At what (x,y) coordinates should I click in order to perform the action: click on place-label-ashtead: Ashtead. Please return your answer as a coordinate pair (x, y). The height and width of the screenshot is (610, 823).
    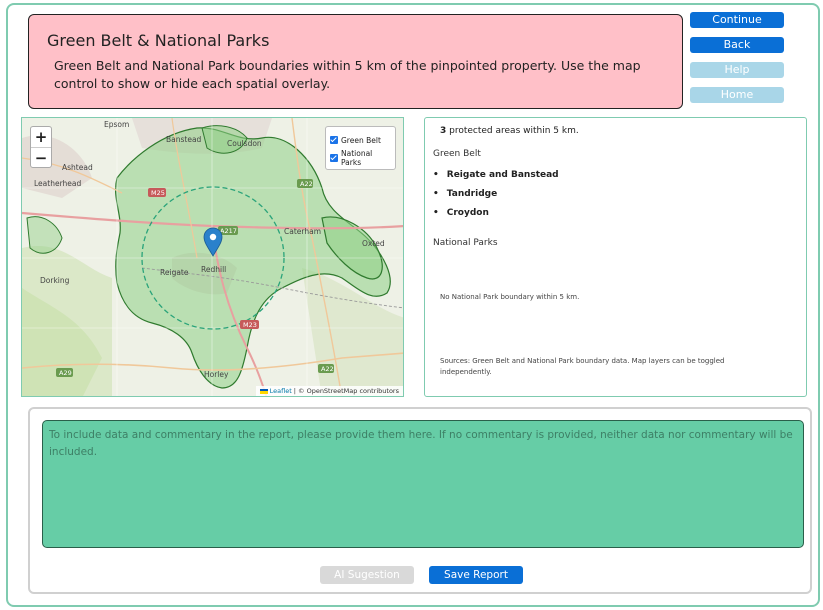
    Looking at the image, I should click on (77, 167).